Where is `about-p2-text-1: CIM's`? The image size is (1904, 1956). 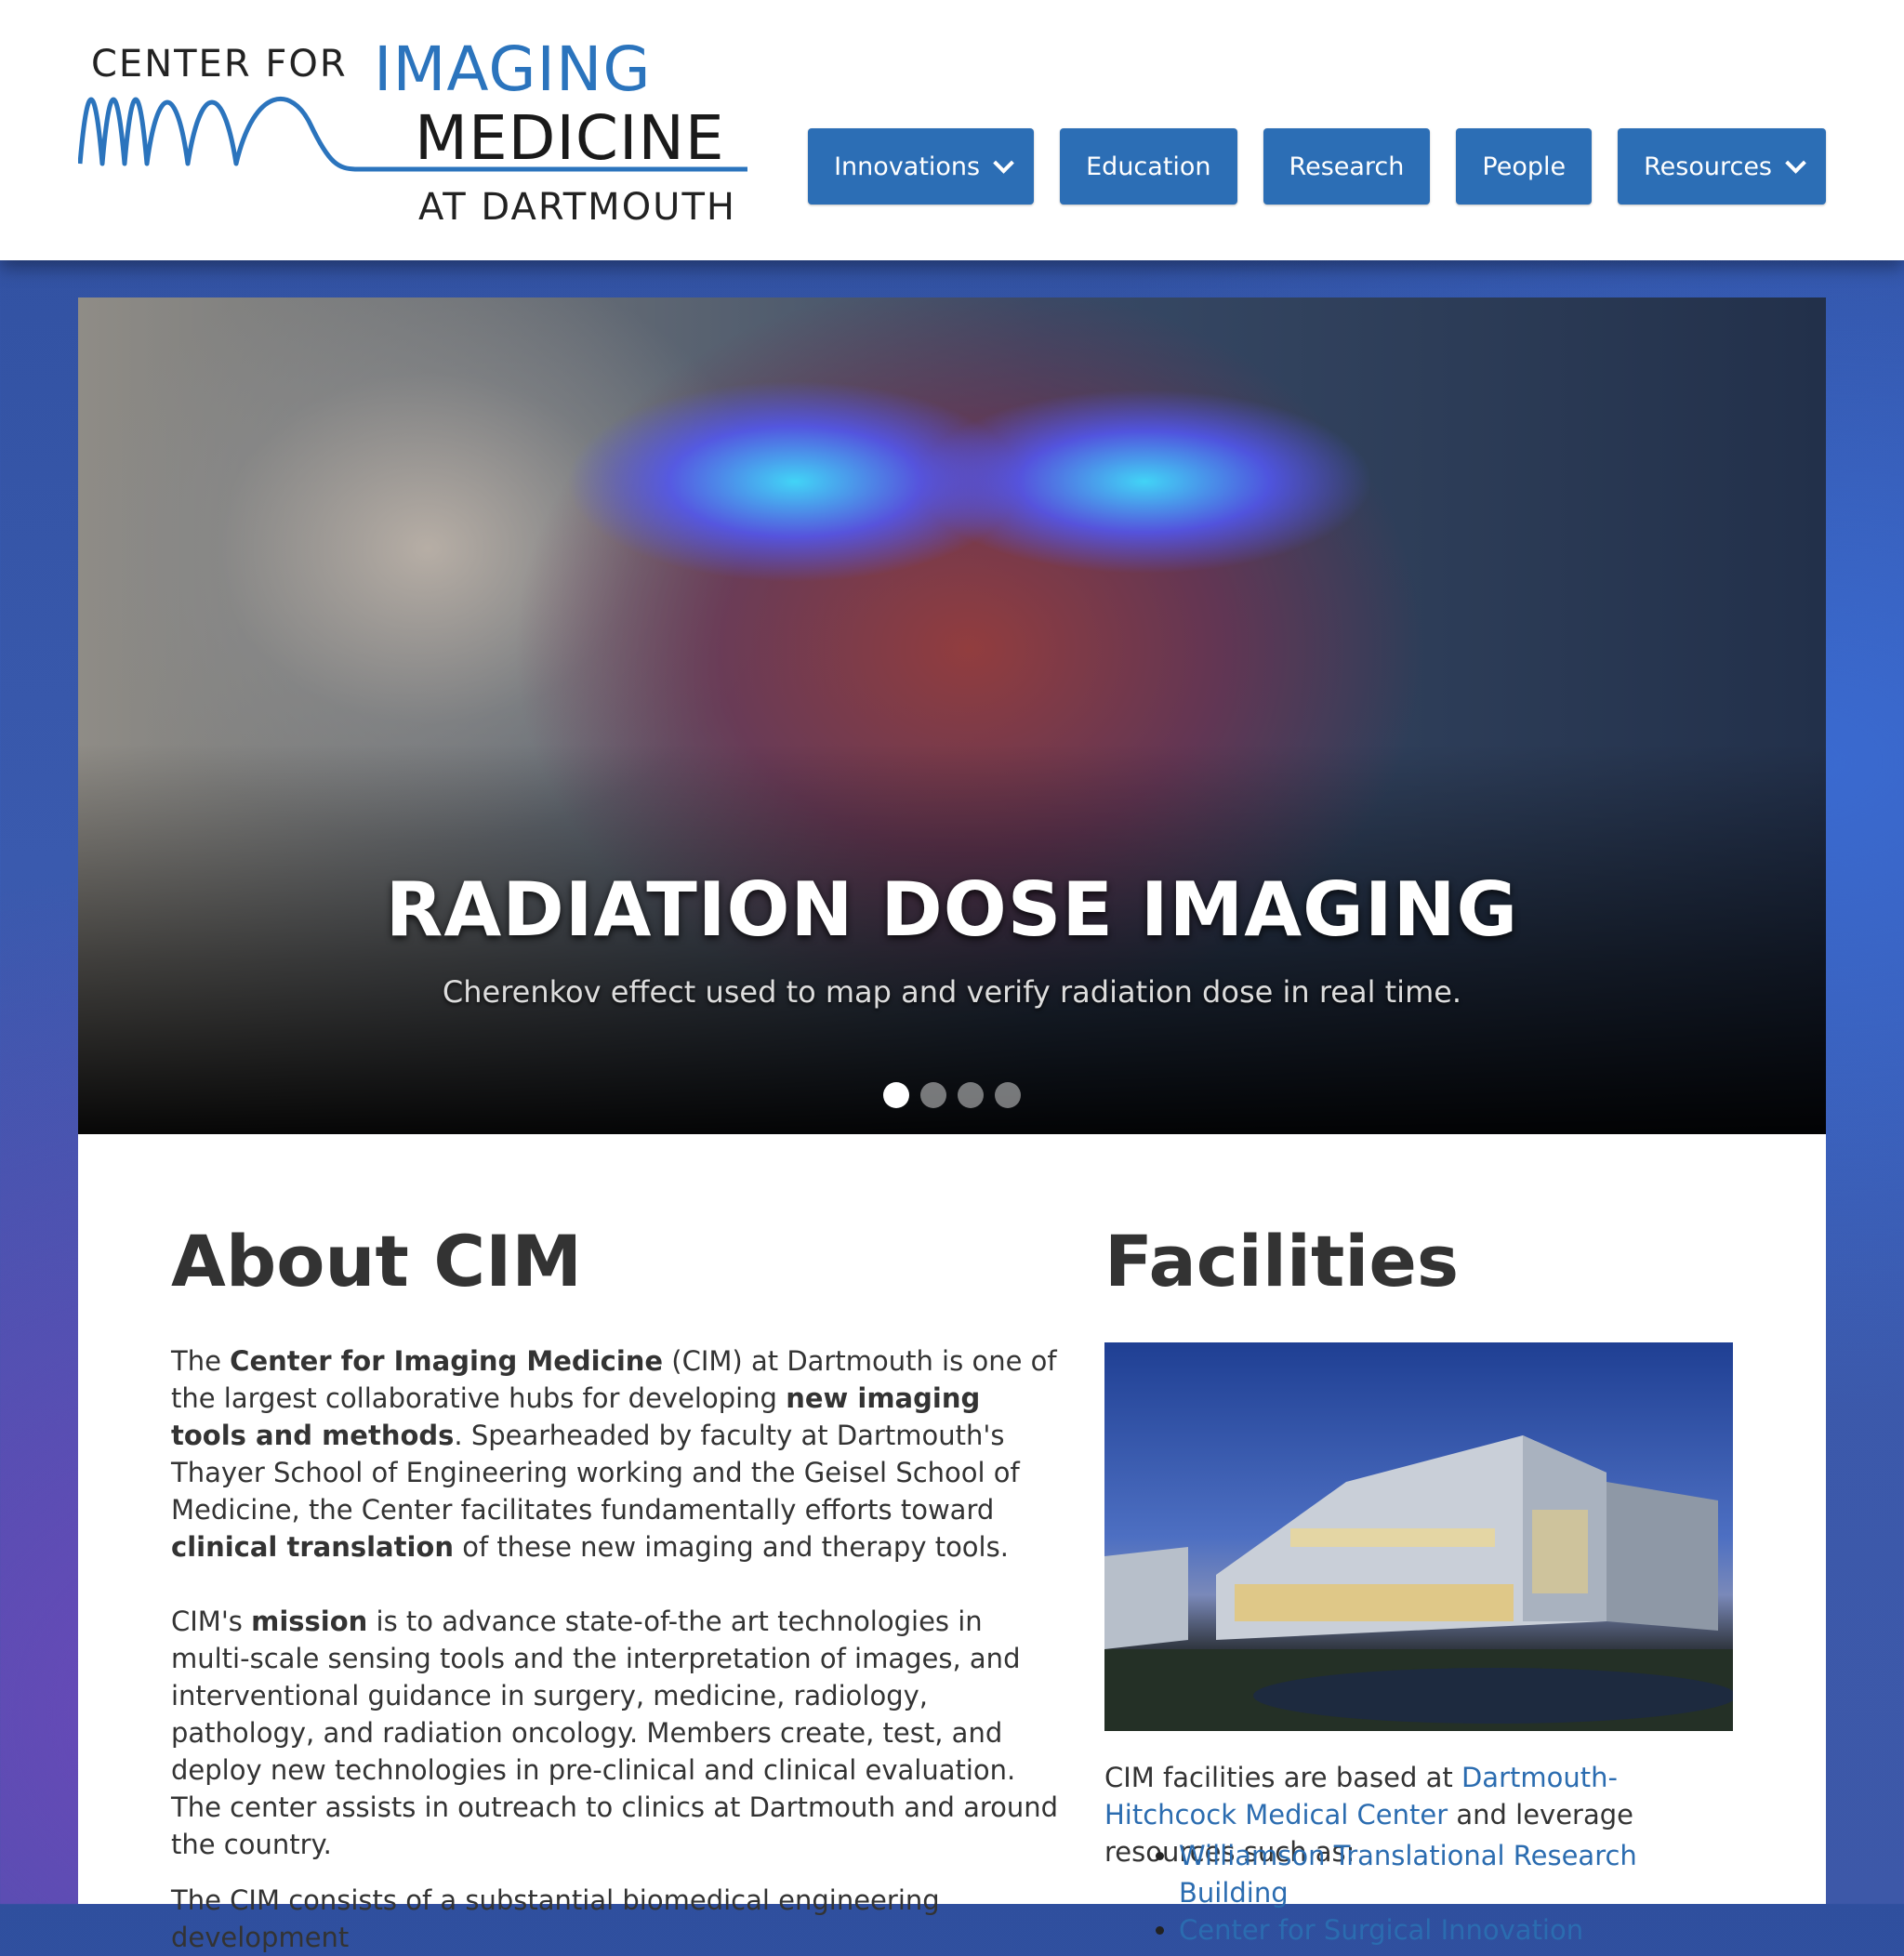 about-p2-text-1: CIM's is located at coordinates (211, 1621).